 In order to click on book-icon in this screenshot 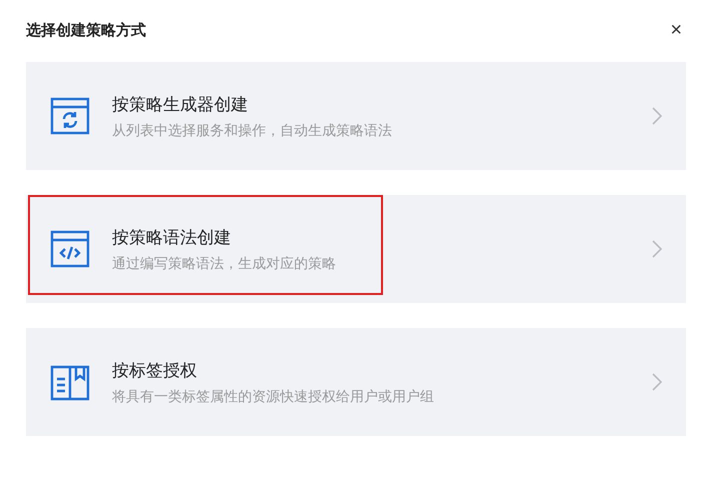, I will do `click(70, 382)`.